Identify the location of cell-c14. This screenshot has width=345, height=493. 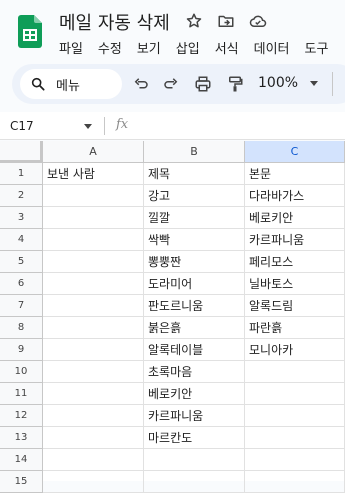
(295, 460).